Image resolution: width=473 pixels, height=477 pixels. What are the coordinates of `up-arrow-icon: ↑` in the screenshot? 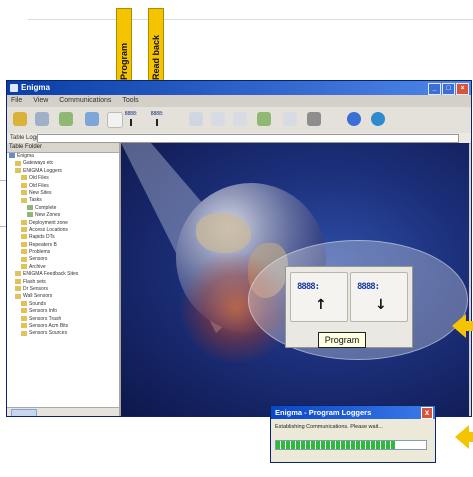 It's located at (321, 305).